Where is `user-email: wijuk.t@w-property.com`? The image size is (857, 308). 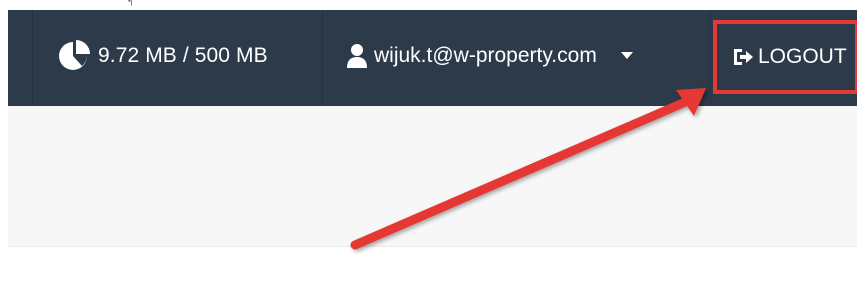
user-email: wijuk.t@w-property.com is located at coordinates (485, 55).